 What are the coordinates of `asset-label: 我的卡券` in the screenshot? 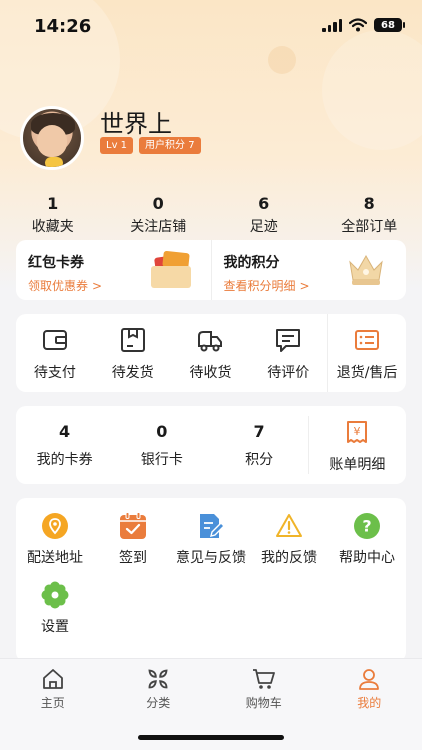 It's located at (64, 460).